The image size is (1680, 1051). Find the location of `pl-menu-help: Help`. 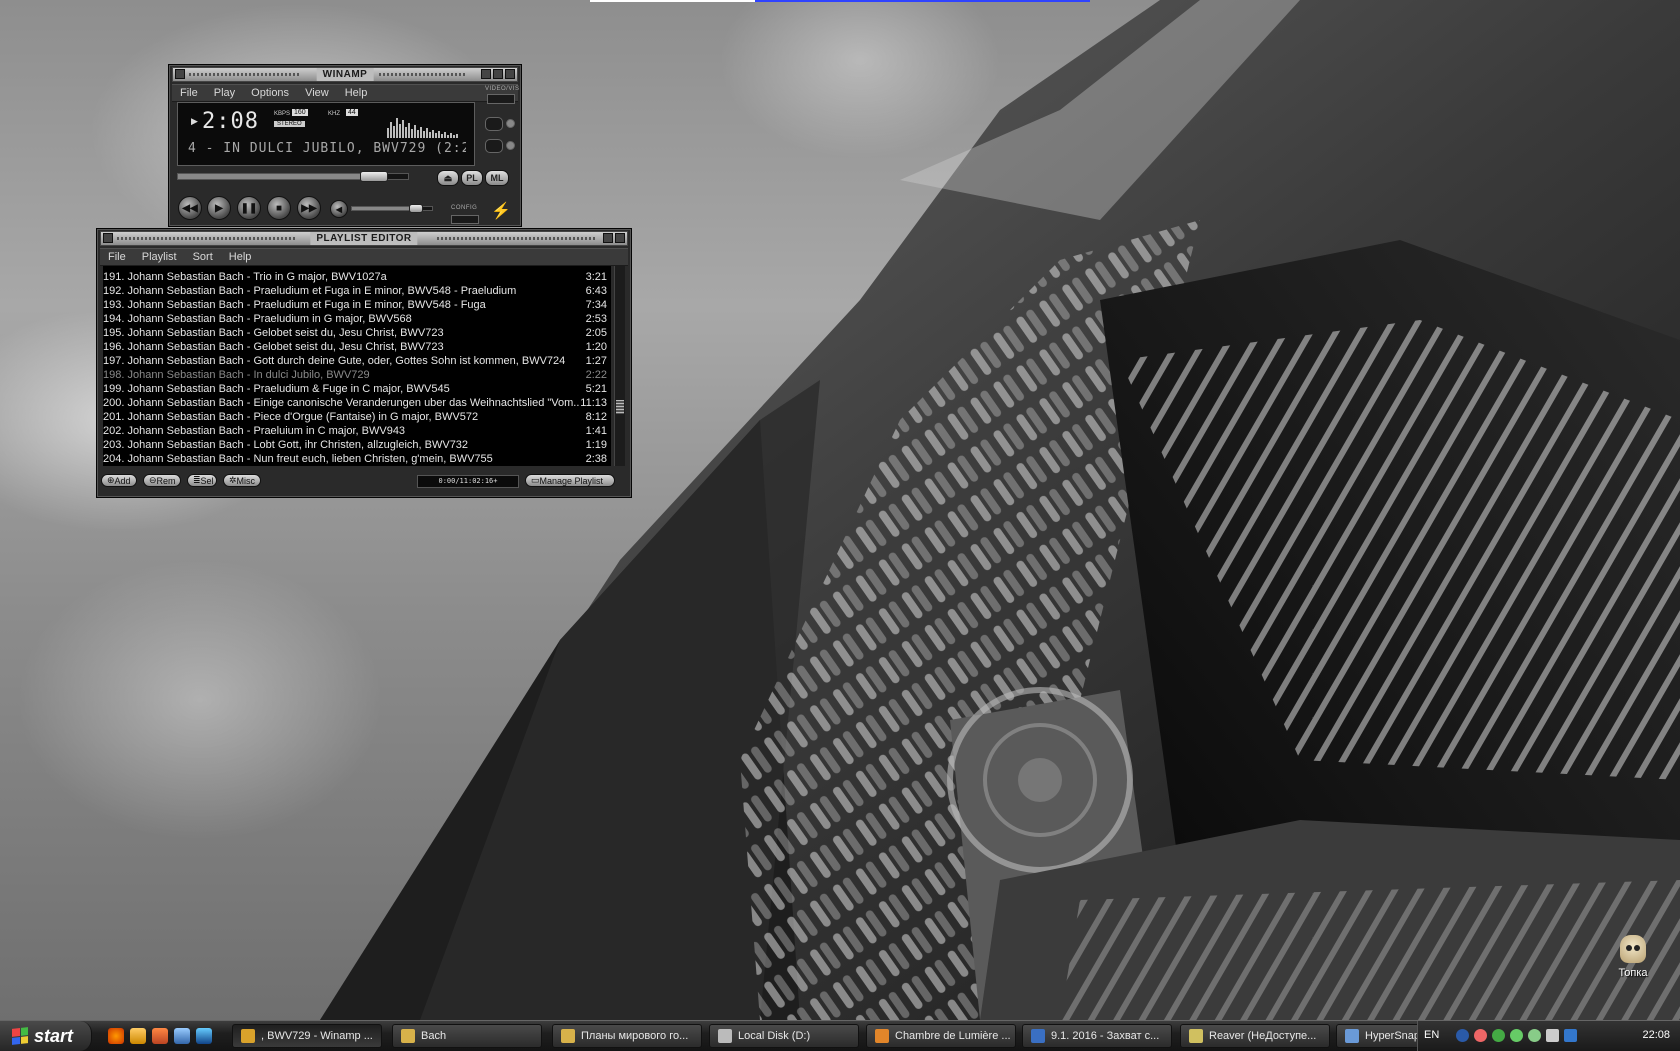

pl-menu-help: Help is located at coordinates (240, 257).